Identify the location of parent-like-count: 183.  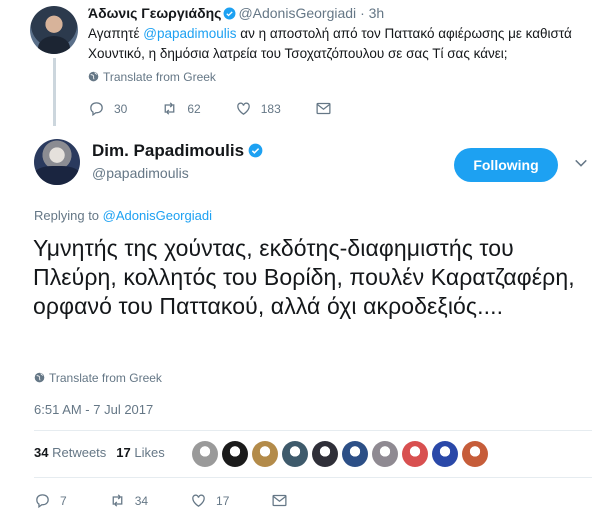
(270, 108).